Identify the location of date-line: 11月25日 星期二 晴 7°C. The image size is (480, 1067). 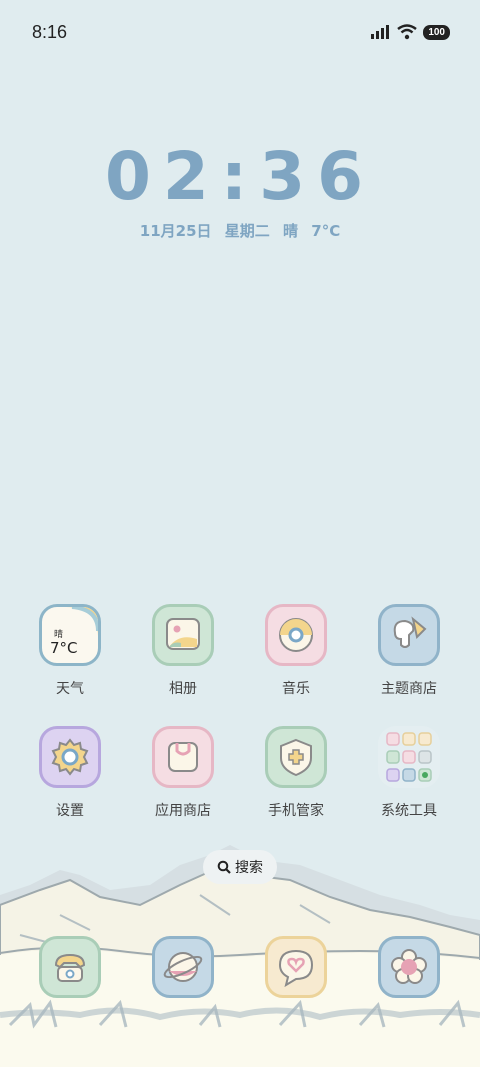
(240, 230).